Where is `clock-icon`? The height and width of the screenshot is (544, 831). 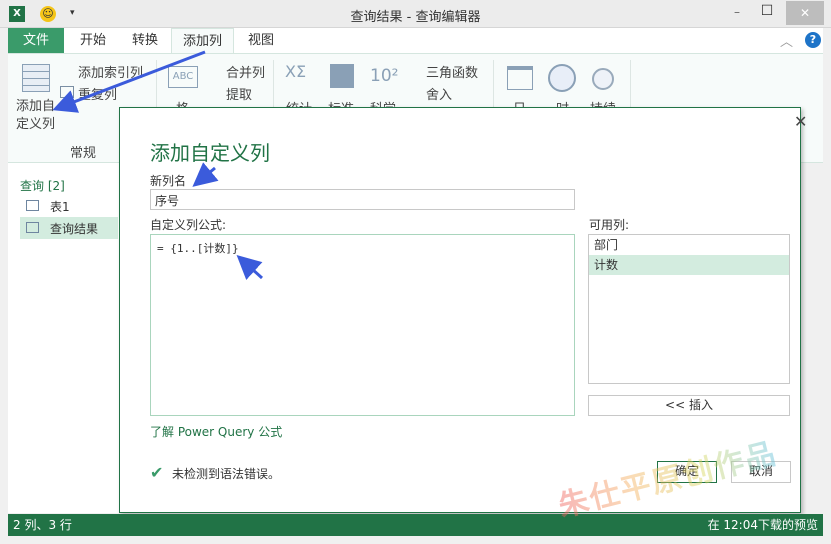 clock-icon is located at coordinates (562, 78).